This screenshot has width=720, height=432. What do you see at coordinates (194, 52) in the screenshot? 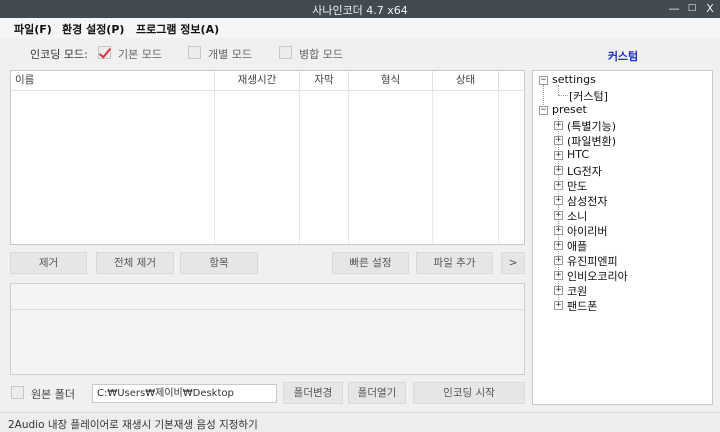
I see `individual-mode-checkbox` at bounding box center [194, 52].